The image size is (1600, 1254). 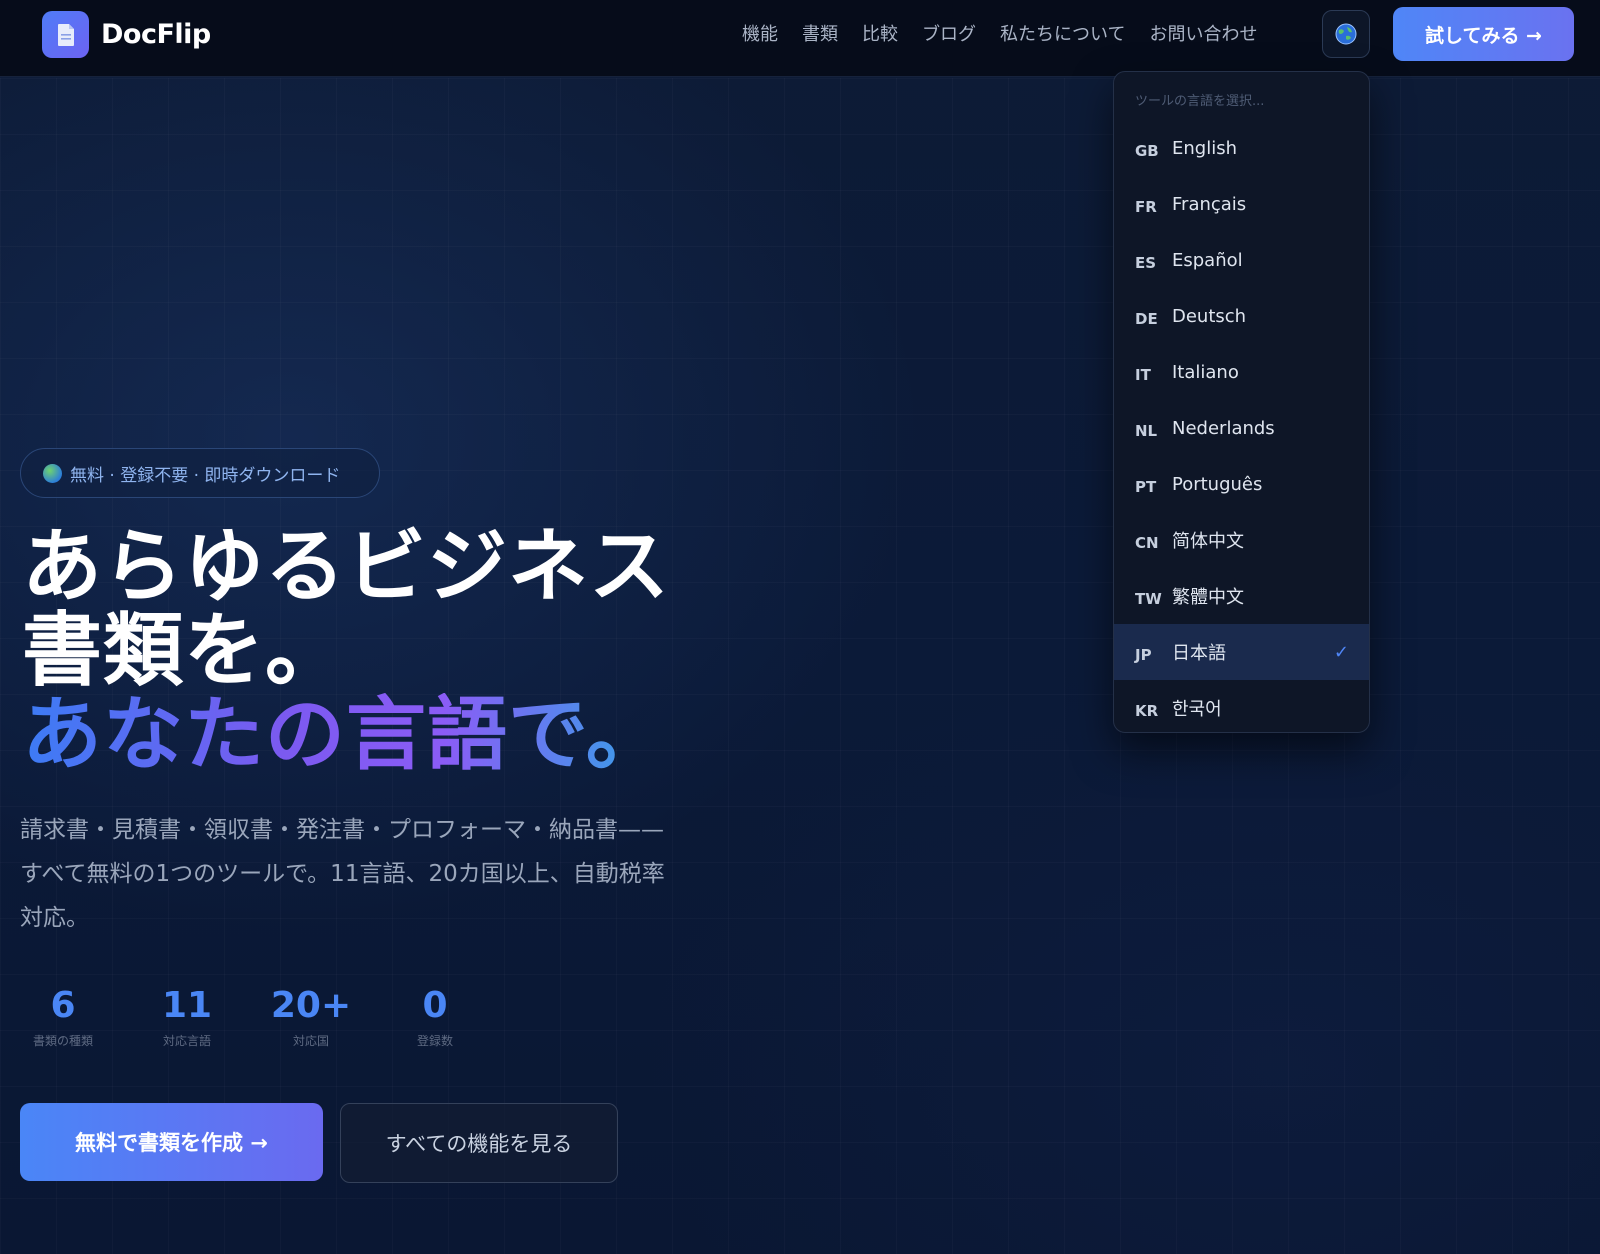 What do you see at coordinates (184, 650) in the screenshot?
I see `hero-title-line-2: 書類を。` at bounding box center [184, 650].